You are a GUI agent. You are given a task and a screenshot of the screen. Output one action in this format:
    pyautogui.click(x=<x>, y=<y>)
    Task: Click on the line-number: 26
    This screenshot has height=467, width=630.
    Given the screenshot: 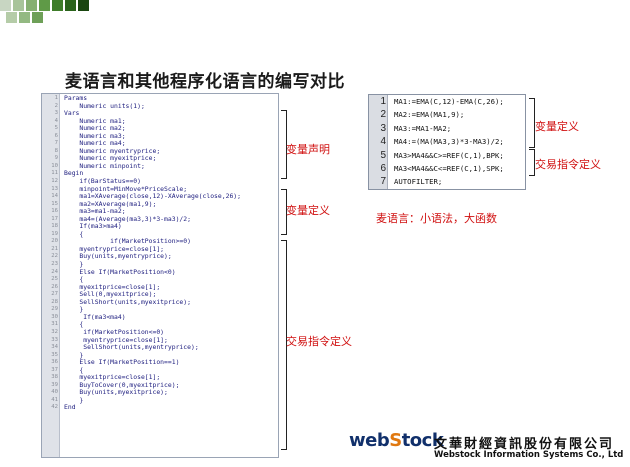 What is the action you would take?
    pyautogui.click(x=54, y=286)
    